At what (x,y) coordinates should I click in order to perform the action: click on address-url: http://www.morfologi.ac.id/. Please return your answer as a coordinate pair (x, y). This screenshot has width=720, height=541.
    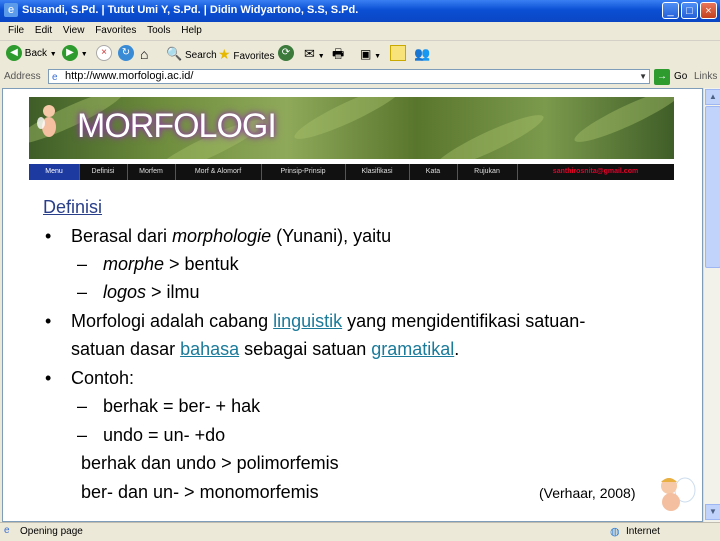
    Looking at the image, I should click on (129, 76).